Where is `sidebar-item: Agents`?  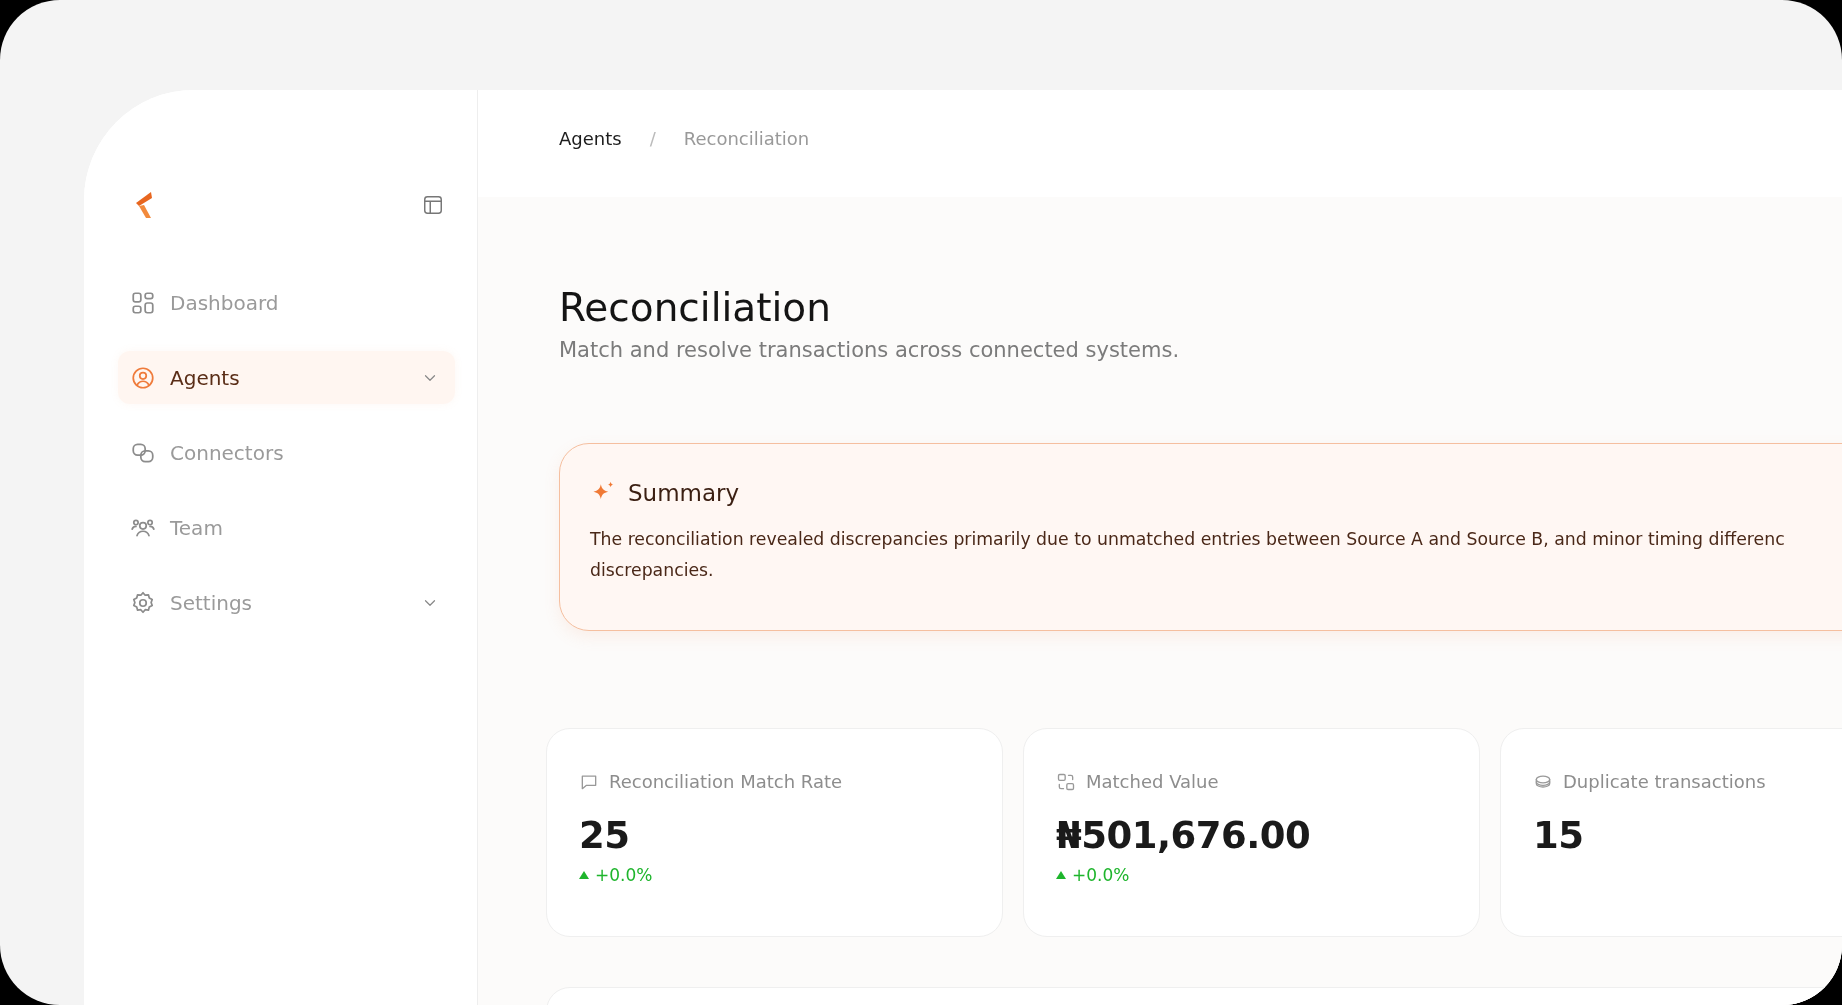
sidebar-item: Agents is located at coordinates (286, 377).